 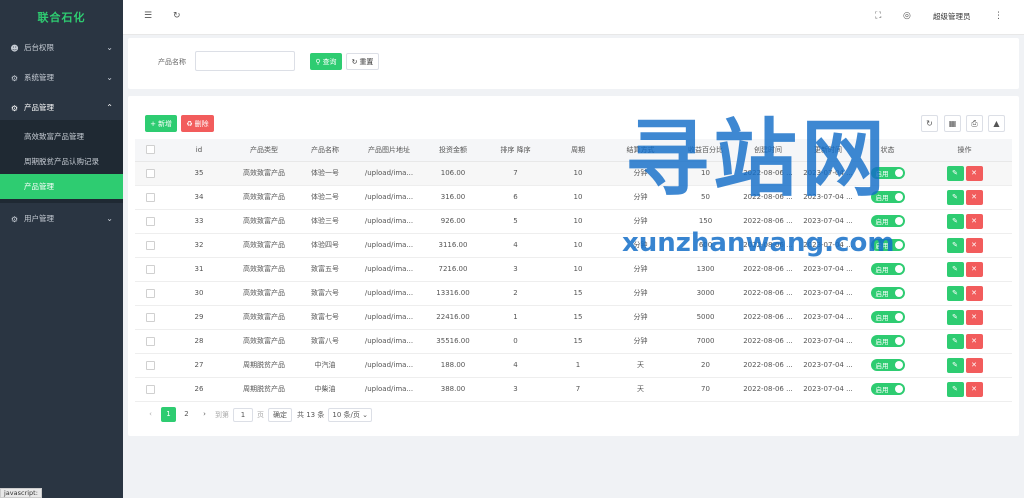 What do you see at coordinates (148, 16) in the screenshot?
I see `menu-toggle-icon: ☰` at bounding box center [148, 16].